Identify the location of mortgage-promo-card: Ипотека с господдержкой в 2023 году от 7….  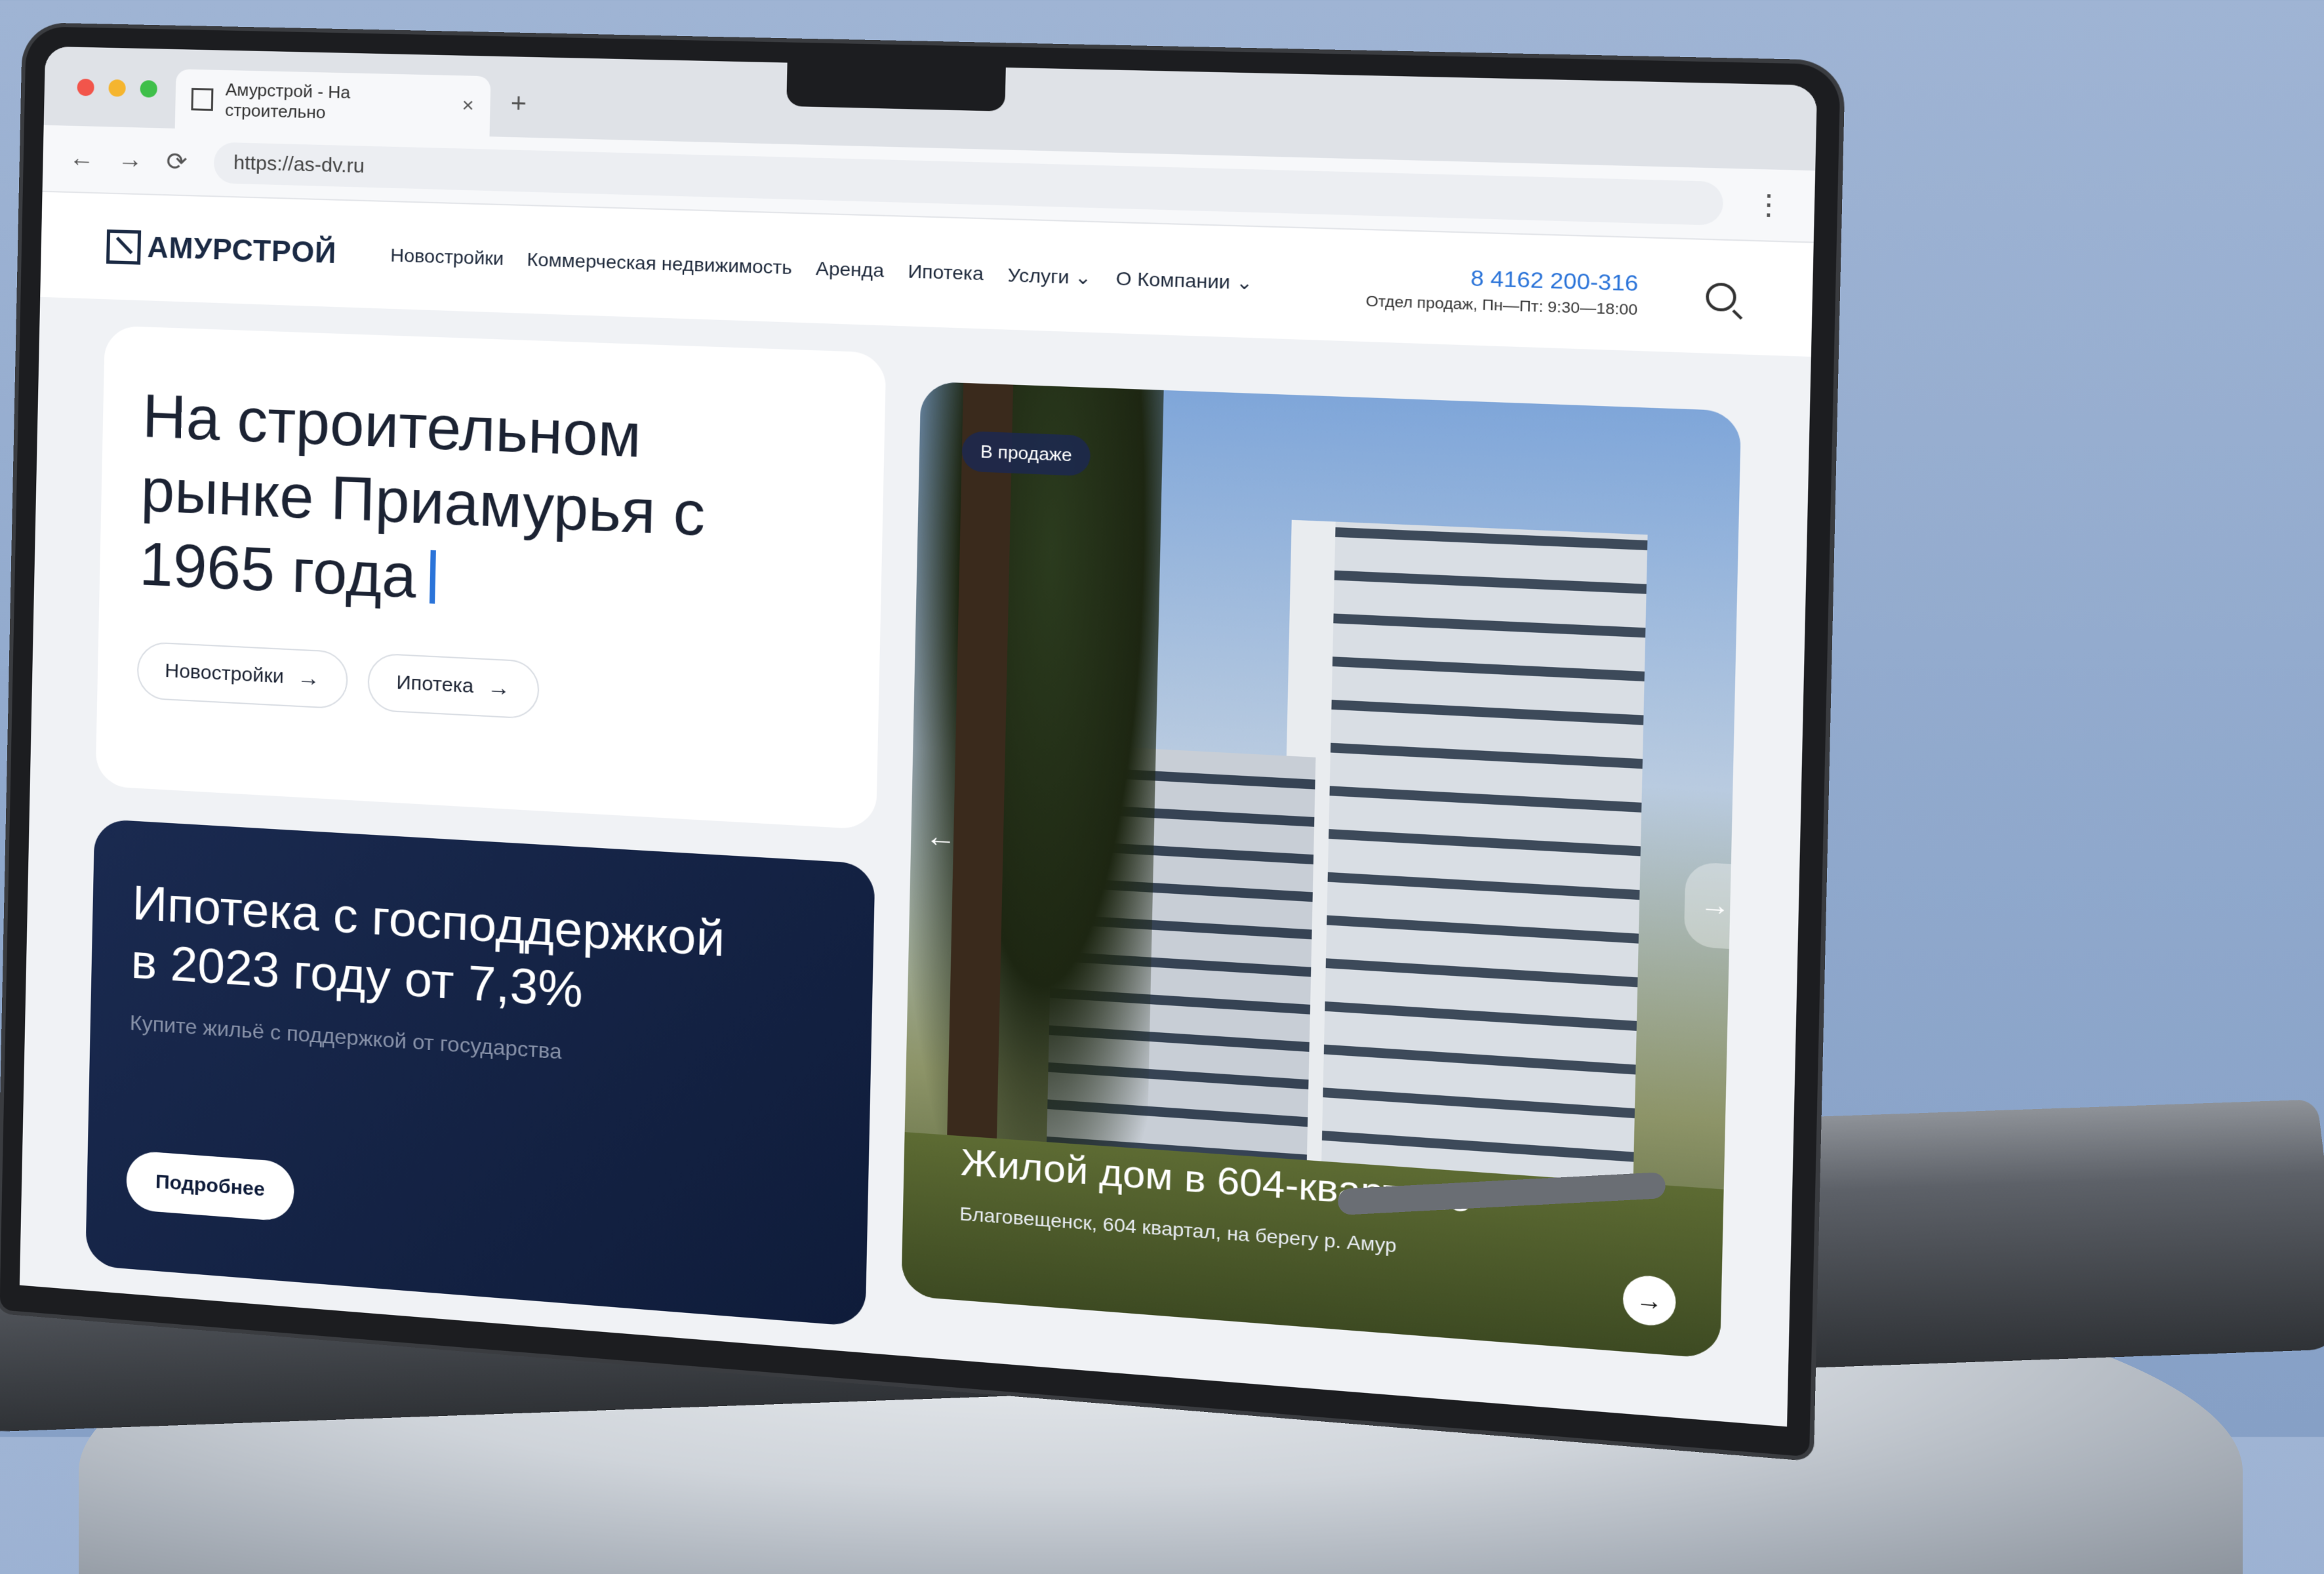
(480, 1072).